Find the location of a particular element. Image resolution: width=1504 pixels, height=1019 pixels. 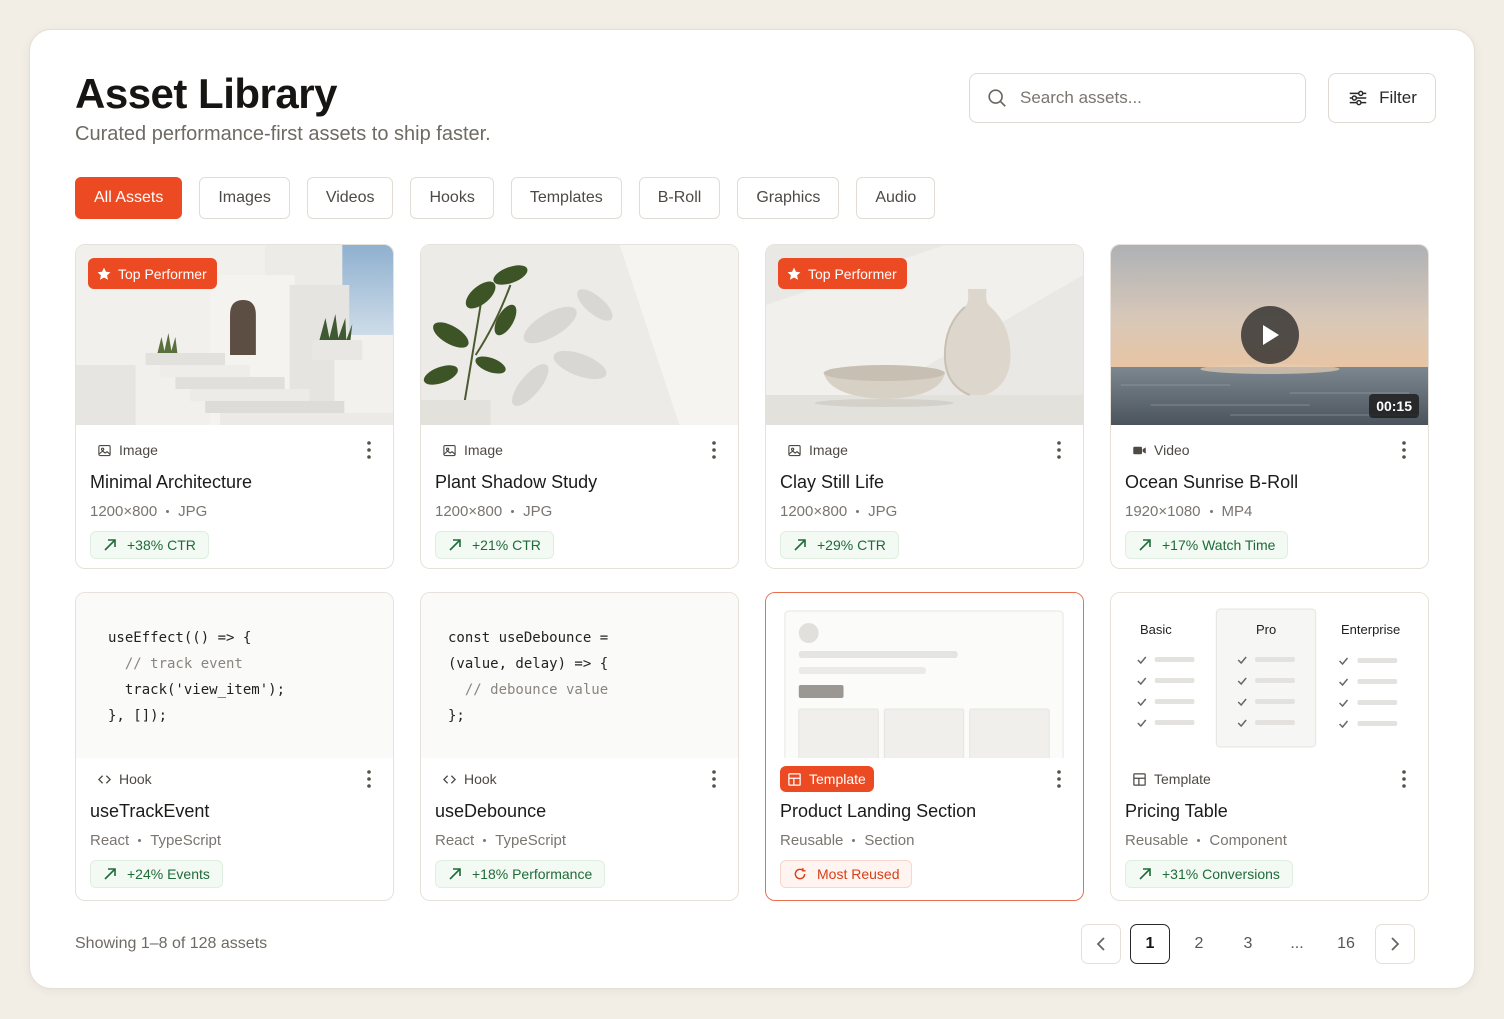

tab-graphics: Graphics is located at coordinates (788, 198).